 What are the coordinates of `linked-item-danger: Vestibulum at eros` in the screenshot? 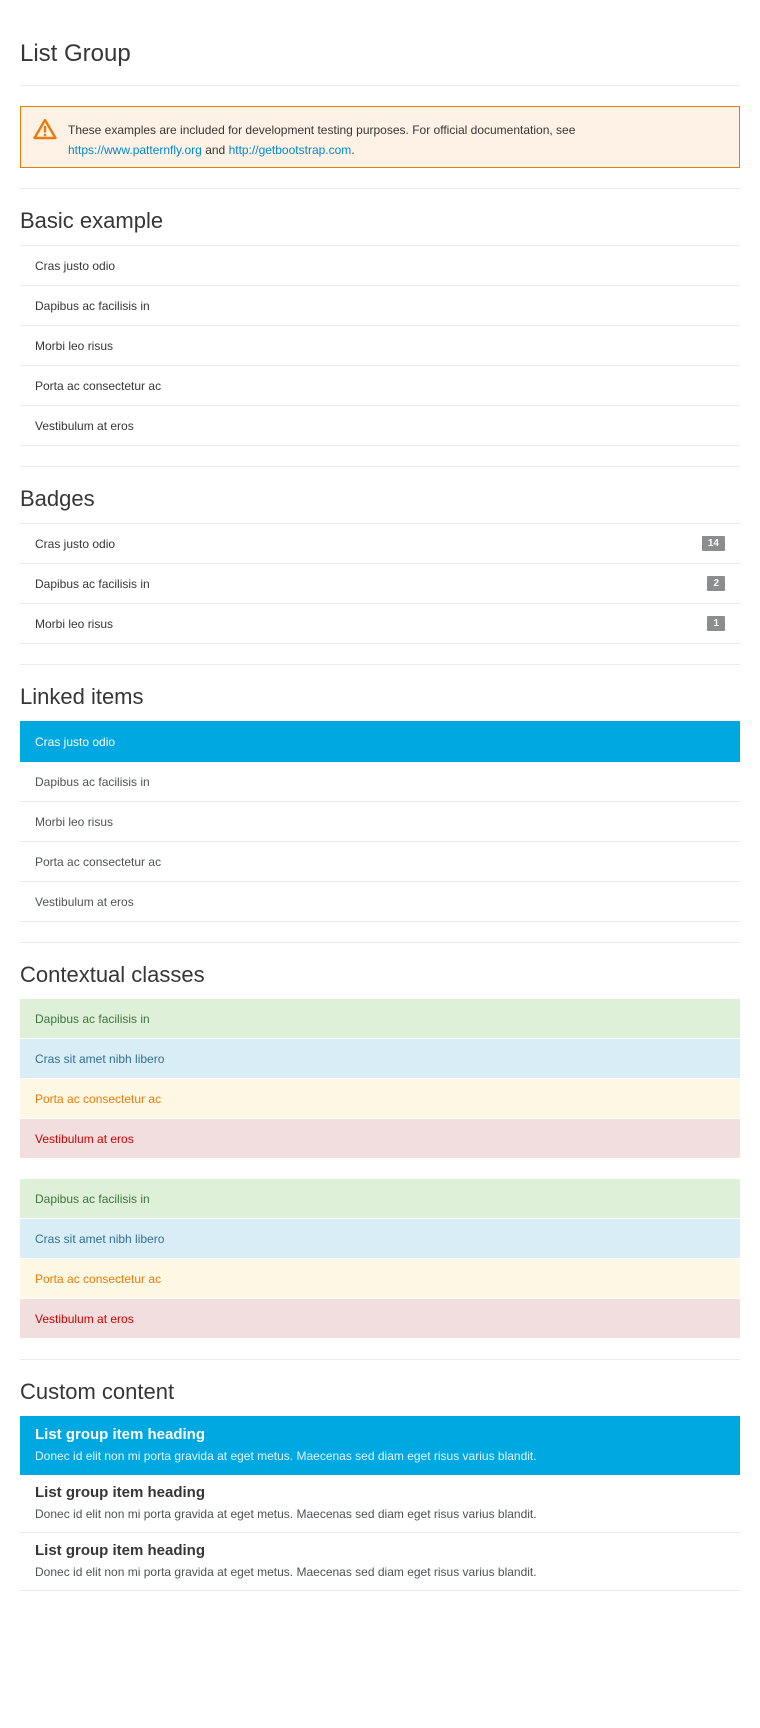 It's located at (380, 1319).